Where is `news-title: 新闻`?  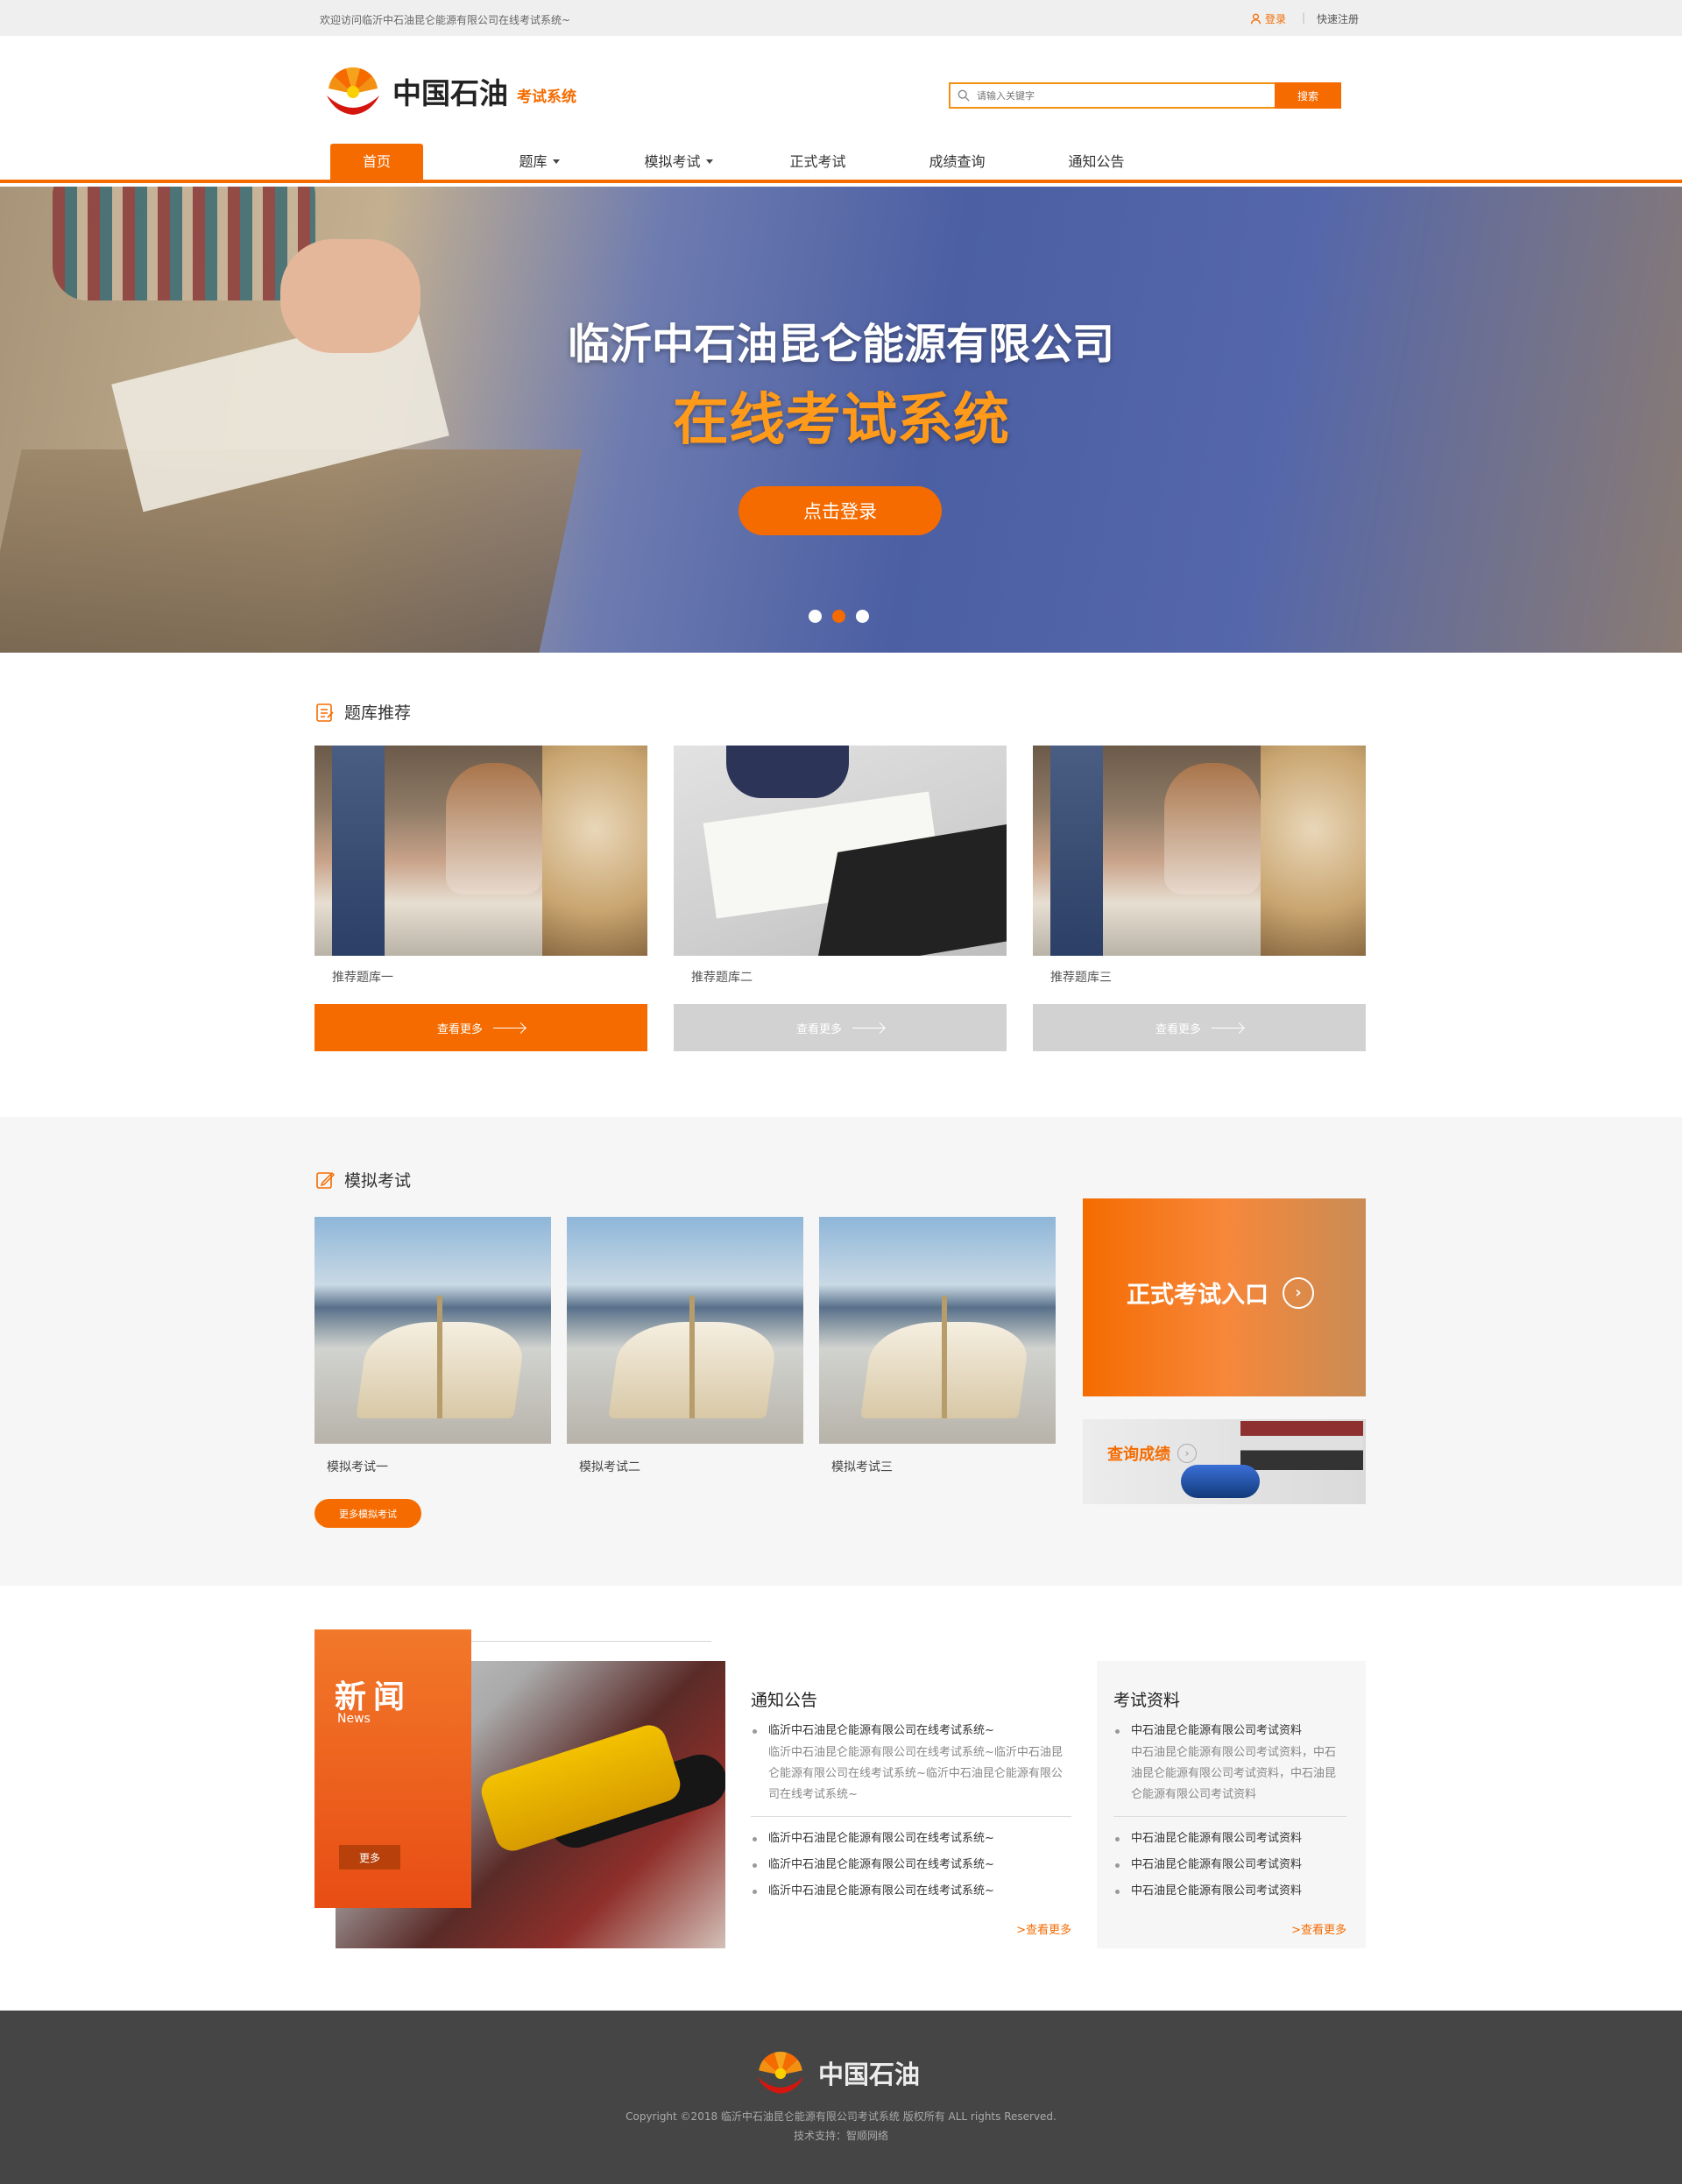 news-title: 新闻 is located at coordinates (374, 1697).